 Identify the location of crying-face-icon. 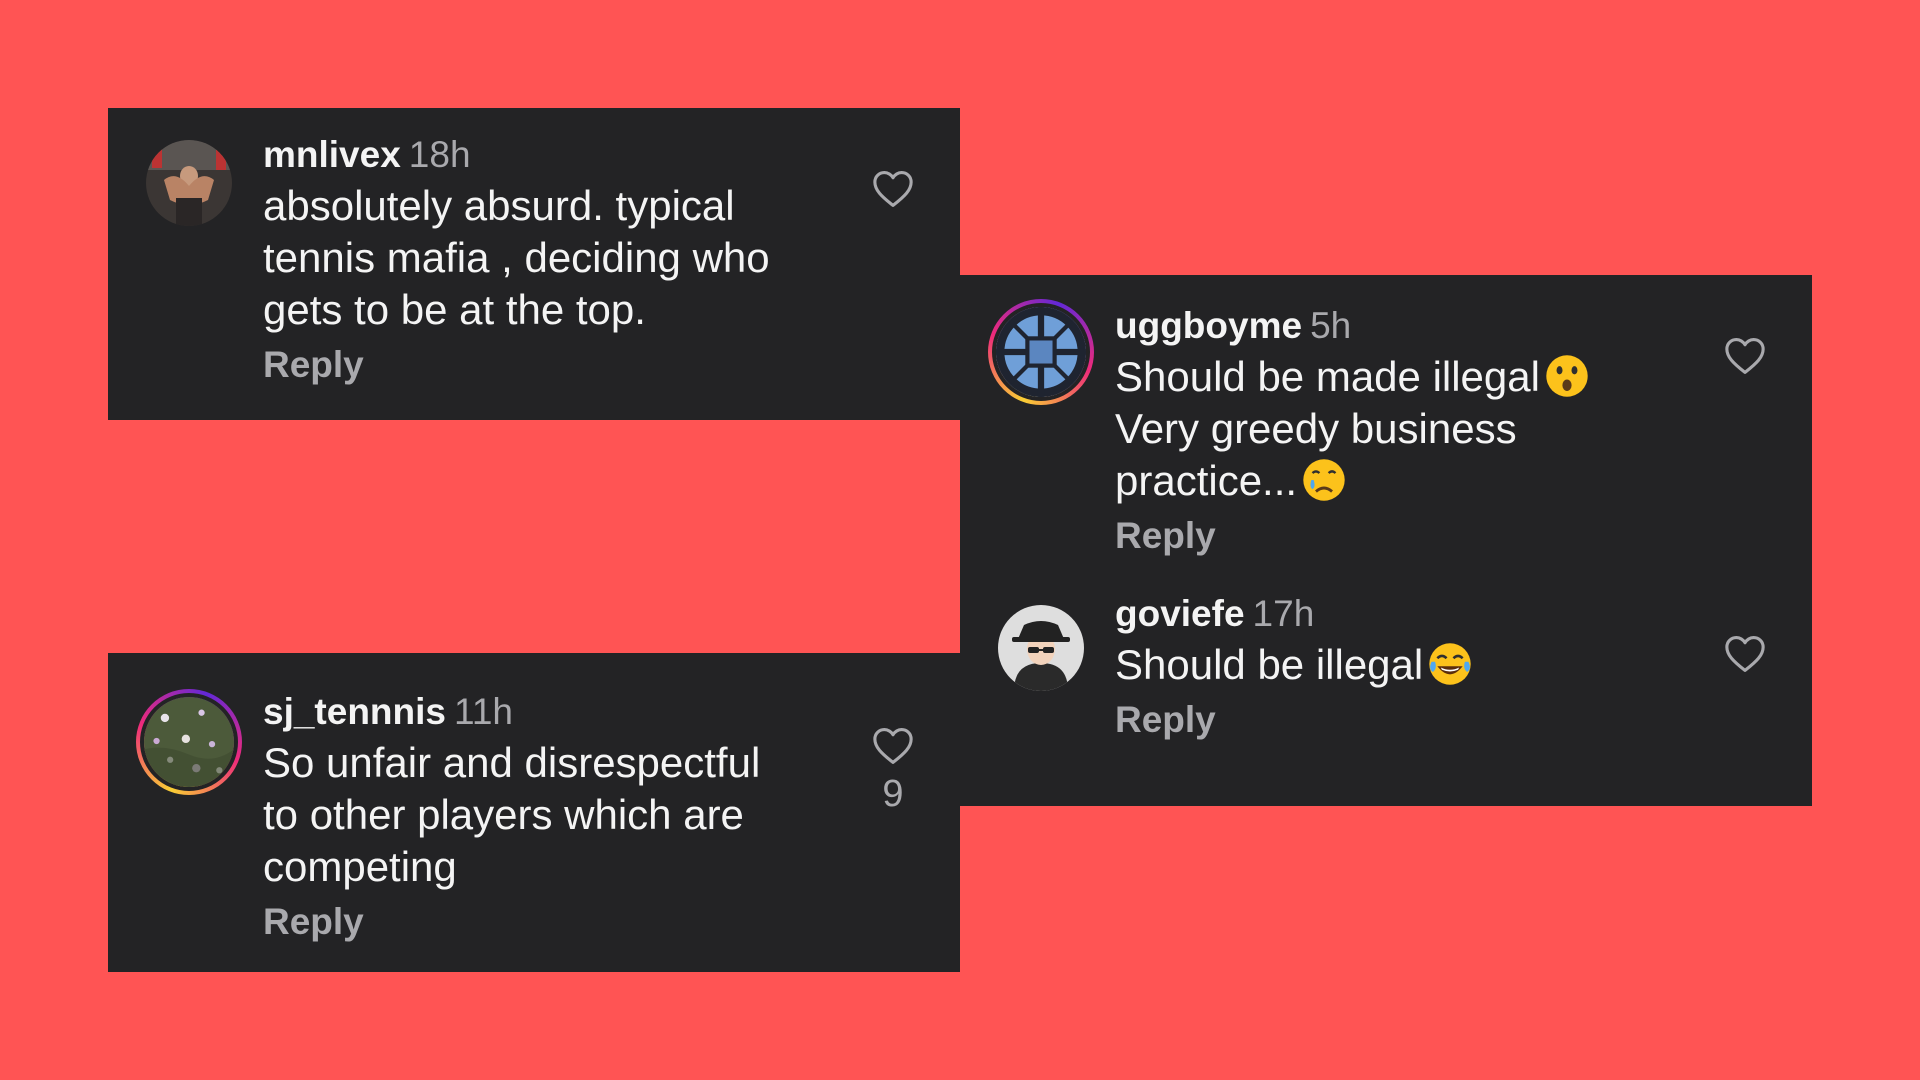
(1324, 480).